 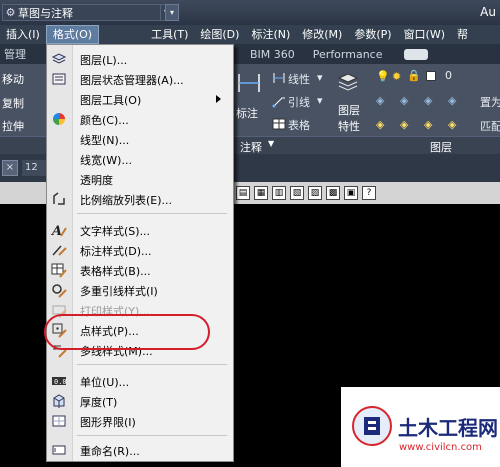 I want to click on layer-panel-label: 图层, so click(x=441, y=147).